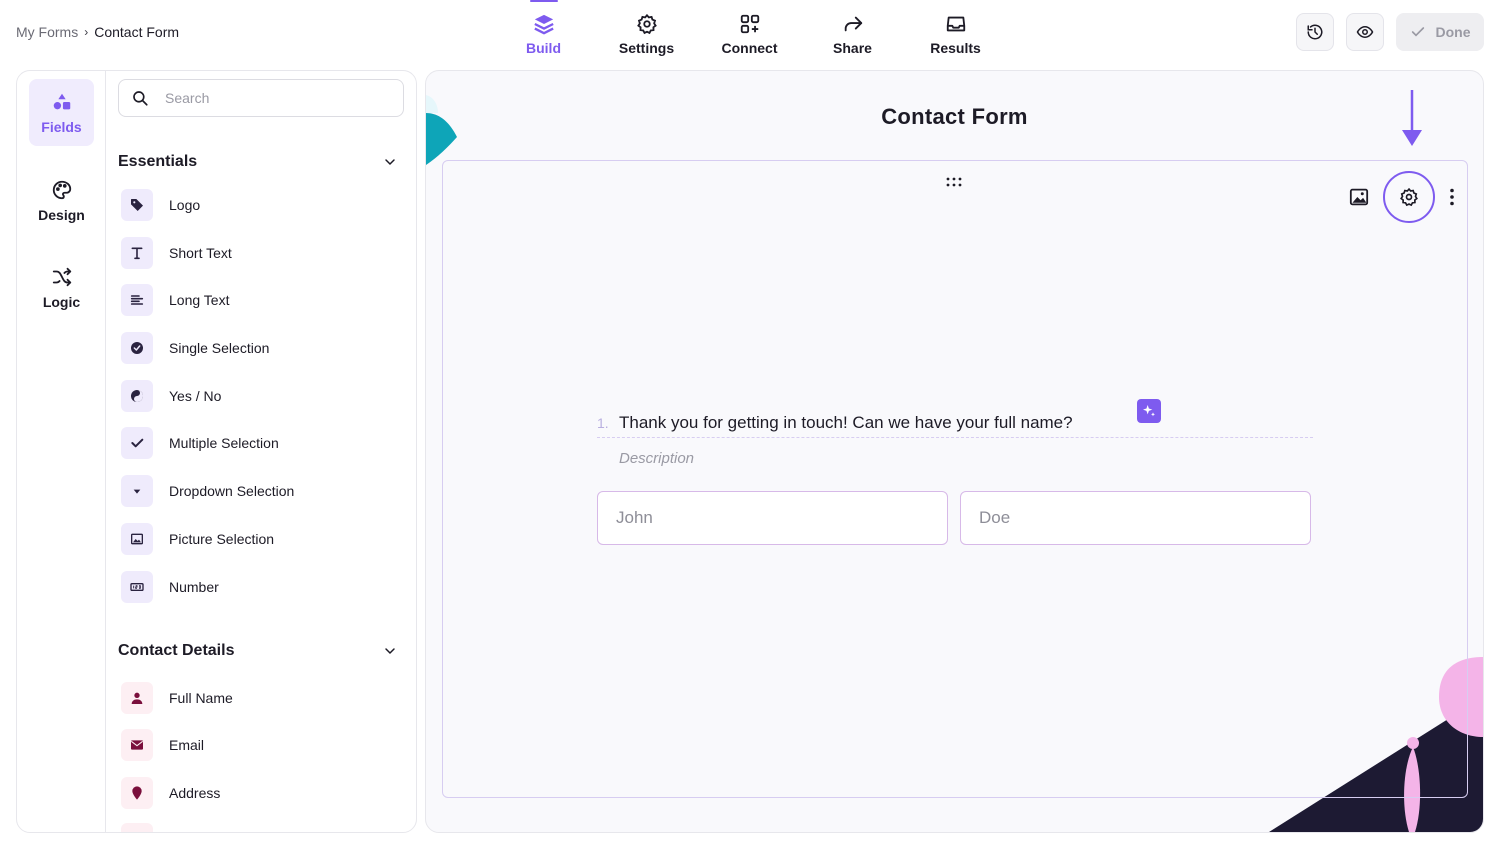 Image resolution: width=1500 pixels, height=846 pixels. What do you see at coordinates (955, 48) in the screenshot?
I see `tab-results-label: Results` at bounding box center [955, 48].